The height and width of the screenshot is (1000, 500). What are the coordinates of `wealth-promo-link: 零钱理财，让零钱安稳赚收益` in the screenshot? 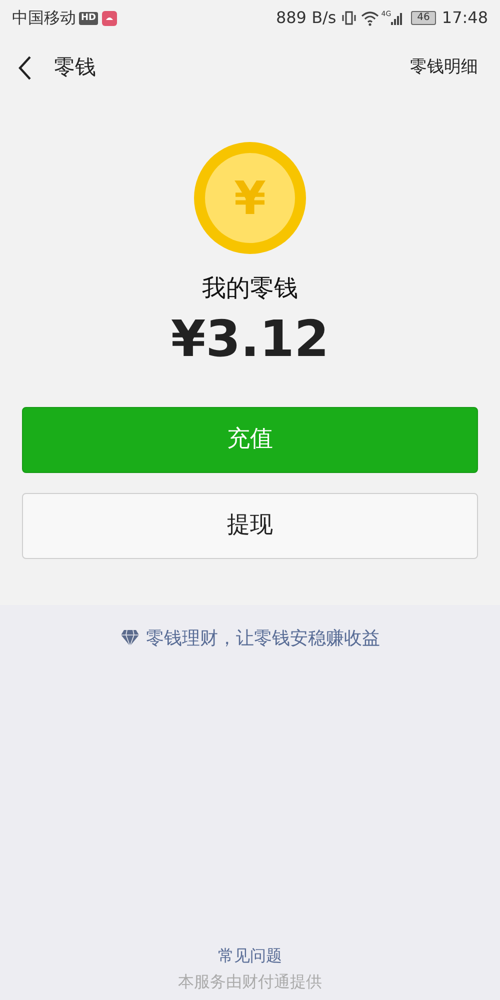 It's located at (263, 638).